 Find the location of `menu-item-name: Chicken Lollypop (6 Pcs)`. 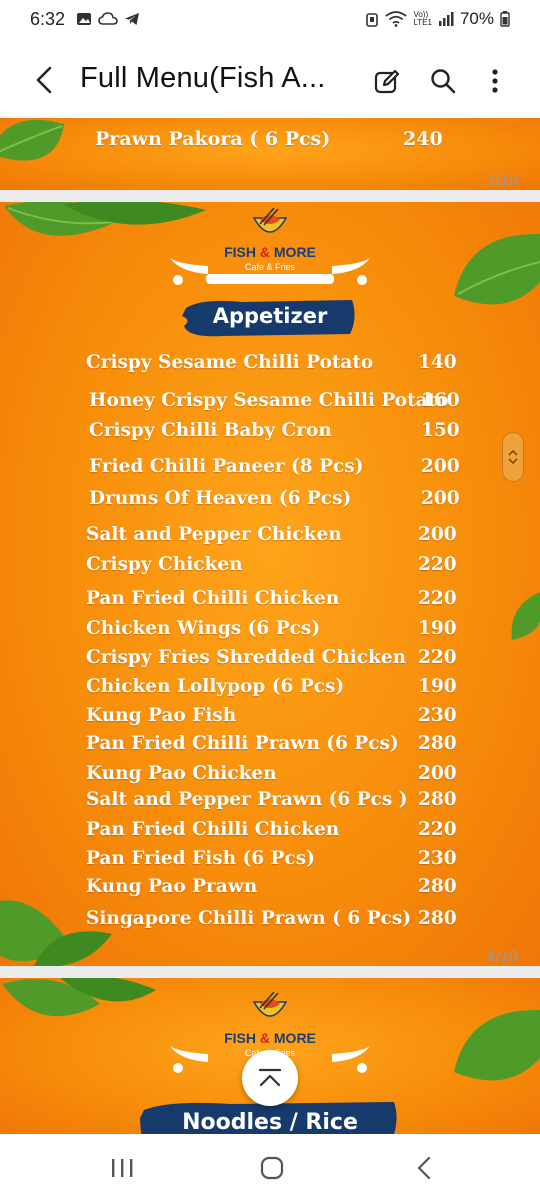

menu-item-name: Chicken Lollypop (6 Pcs) is located at coordinates (215, 686).